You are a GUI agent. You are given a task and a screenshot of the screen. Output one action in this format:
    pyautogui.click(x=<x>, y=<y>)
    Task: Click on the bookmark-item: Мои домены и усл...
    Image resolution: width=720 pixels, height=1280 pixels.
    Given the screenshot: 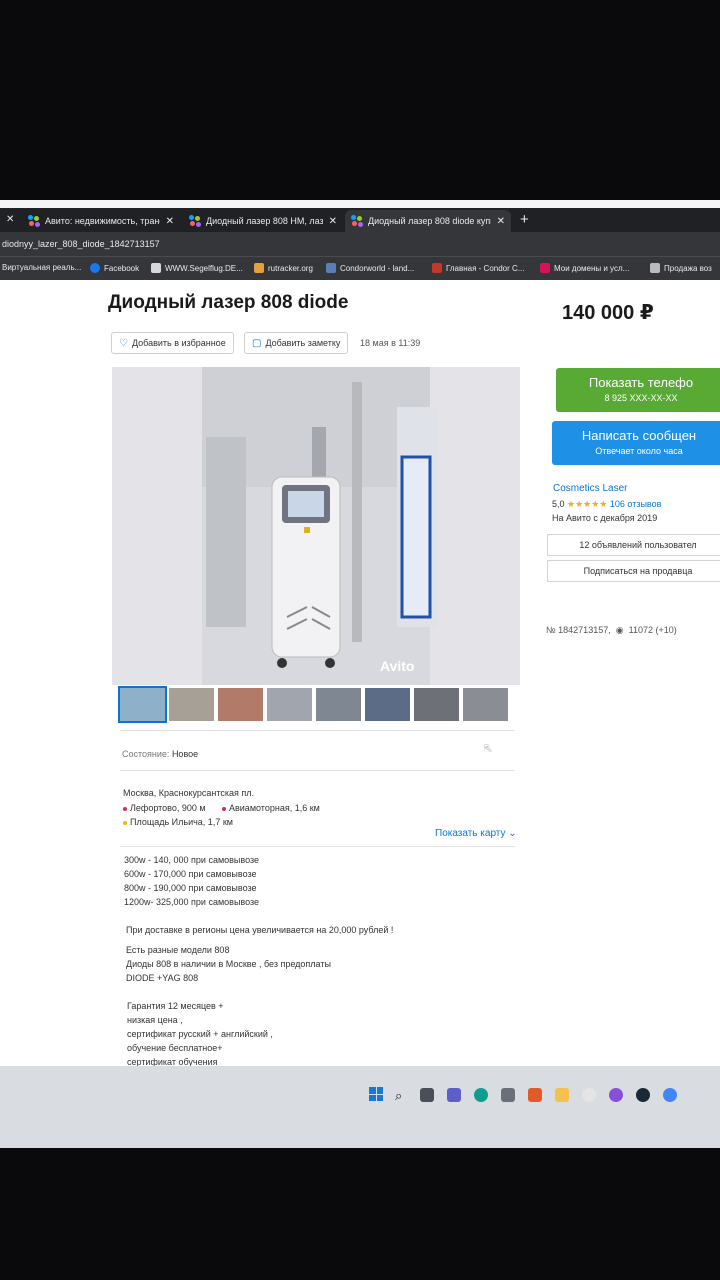 What is the action you would take?
    pyautogui.click(x=584, y=268)
    